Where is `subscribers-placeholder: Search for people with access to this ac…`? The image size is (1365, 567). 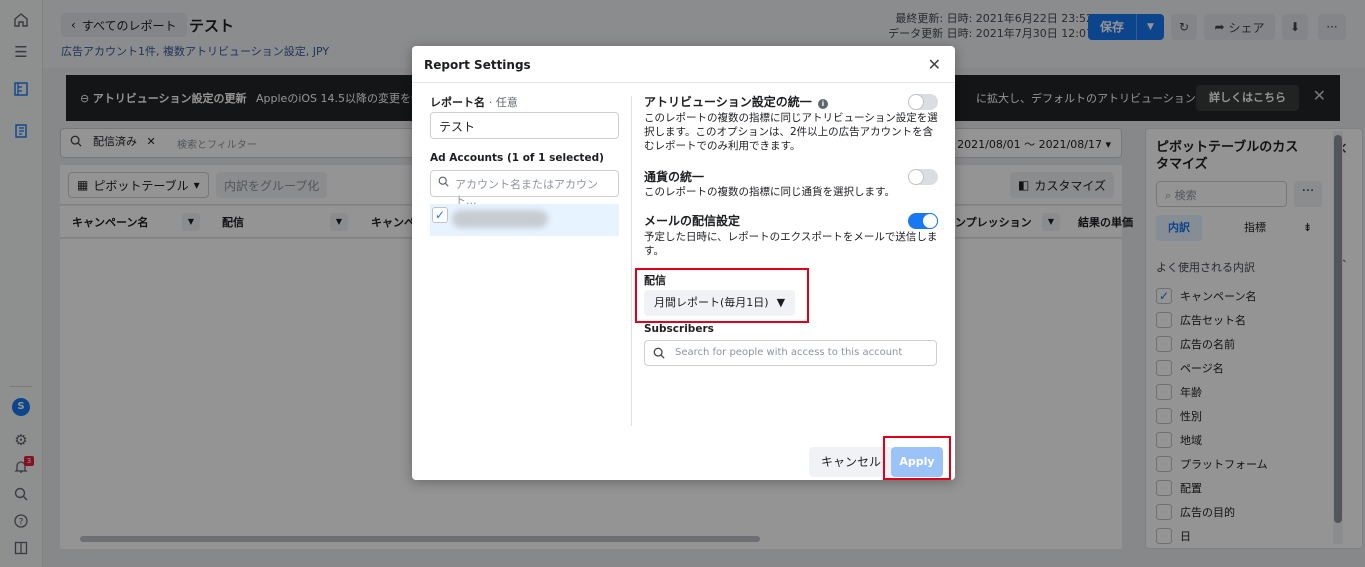 subscribers-placeholder: Search for people with access to this ac… is located at coordinates (789, 352).